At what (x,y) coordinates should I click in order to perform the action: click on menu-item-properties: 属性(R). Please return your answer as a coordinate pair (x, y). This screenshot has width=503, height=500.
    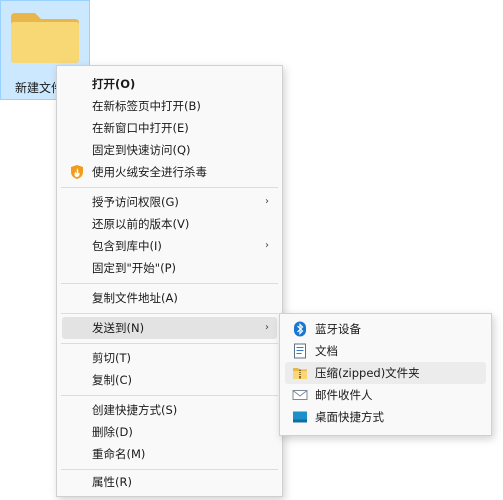
    Looking at the image, I should click on (169, 482).